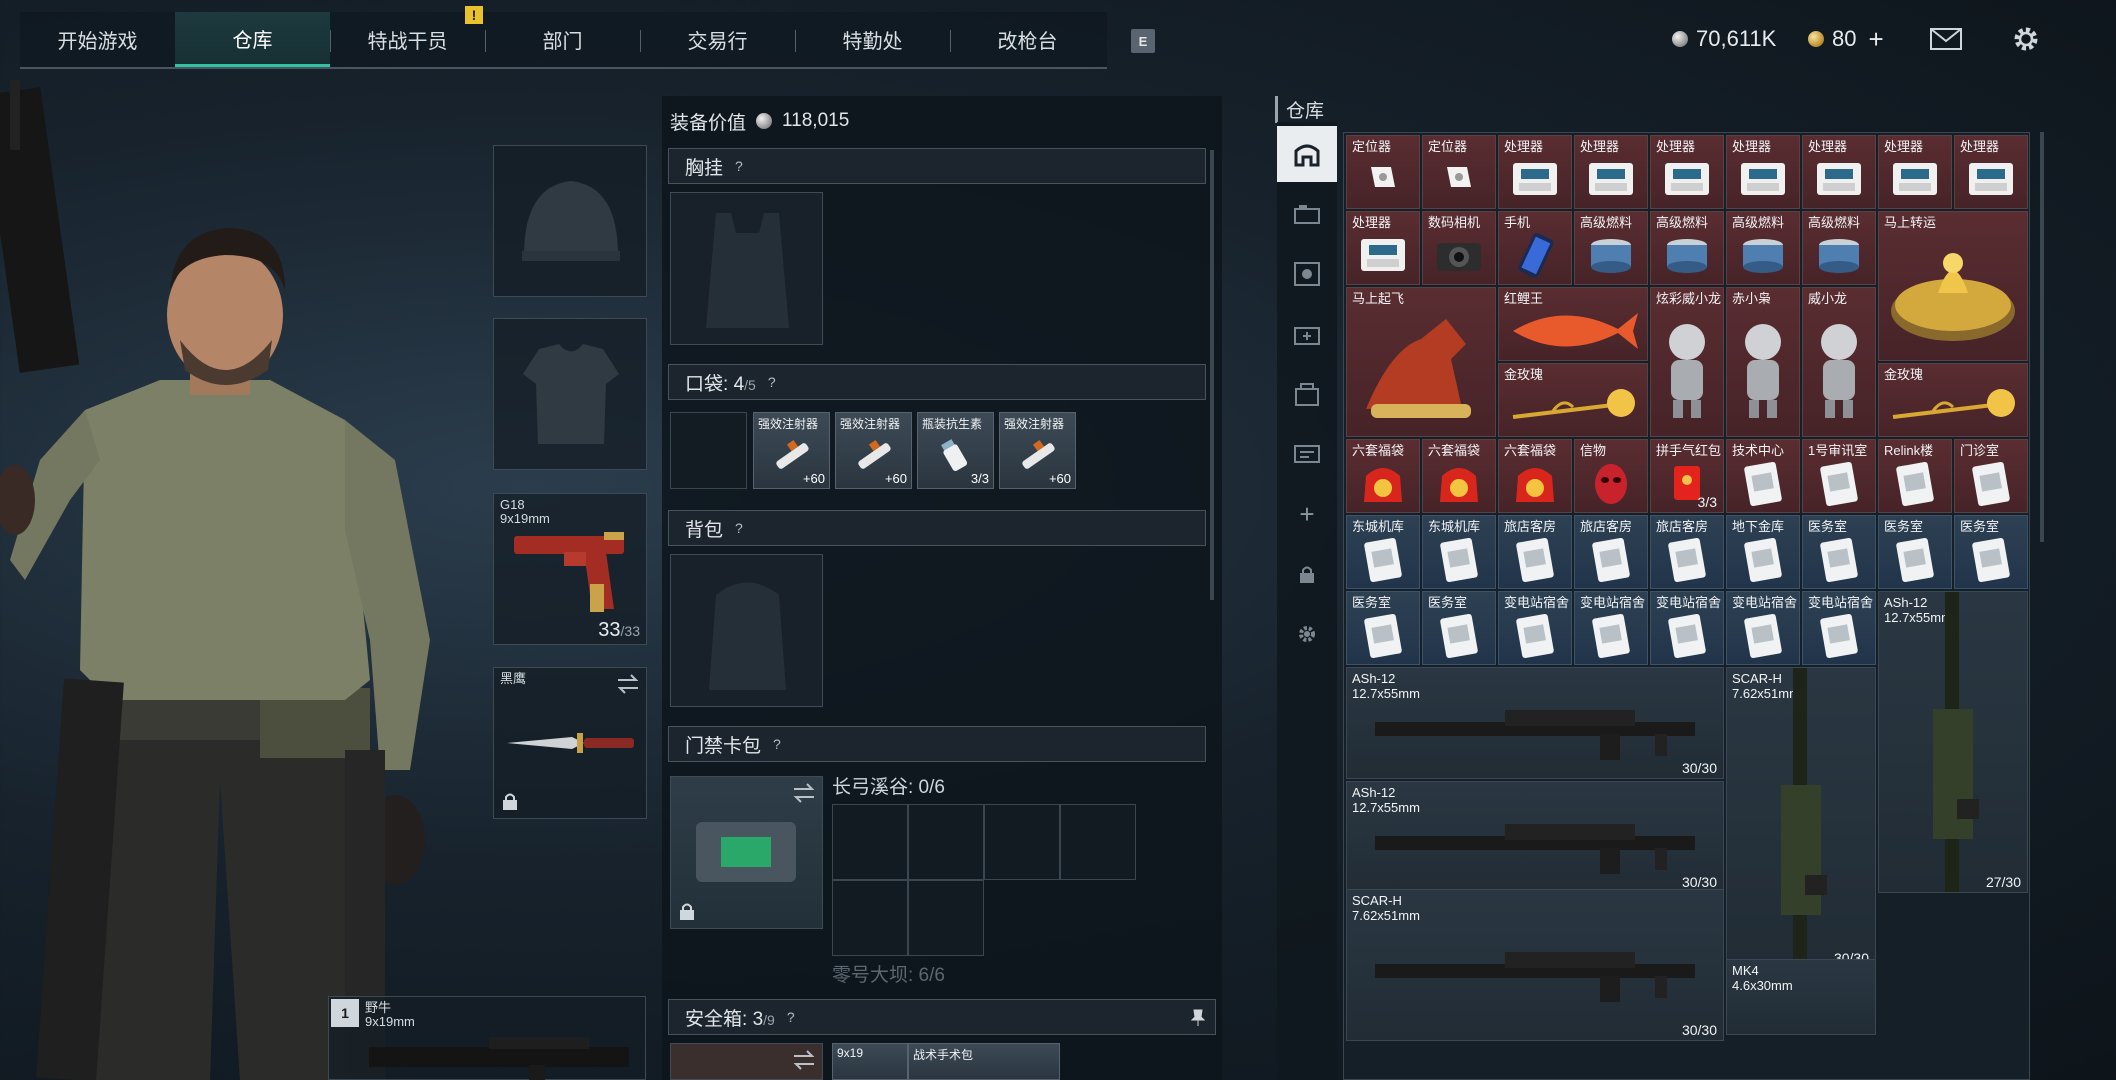  What do you see at coordinates (1915, 476) in the screenshot?
I see `warehouse-item: Relink楼` at bounding box center [1915, 476].